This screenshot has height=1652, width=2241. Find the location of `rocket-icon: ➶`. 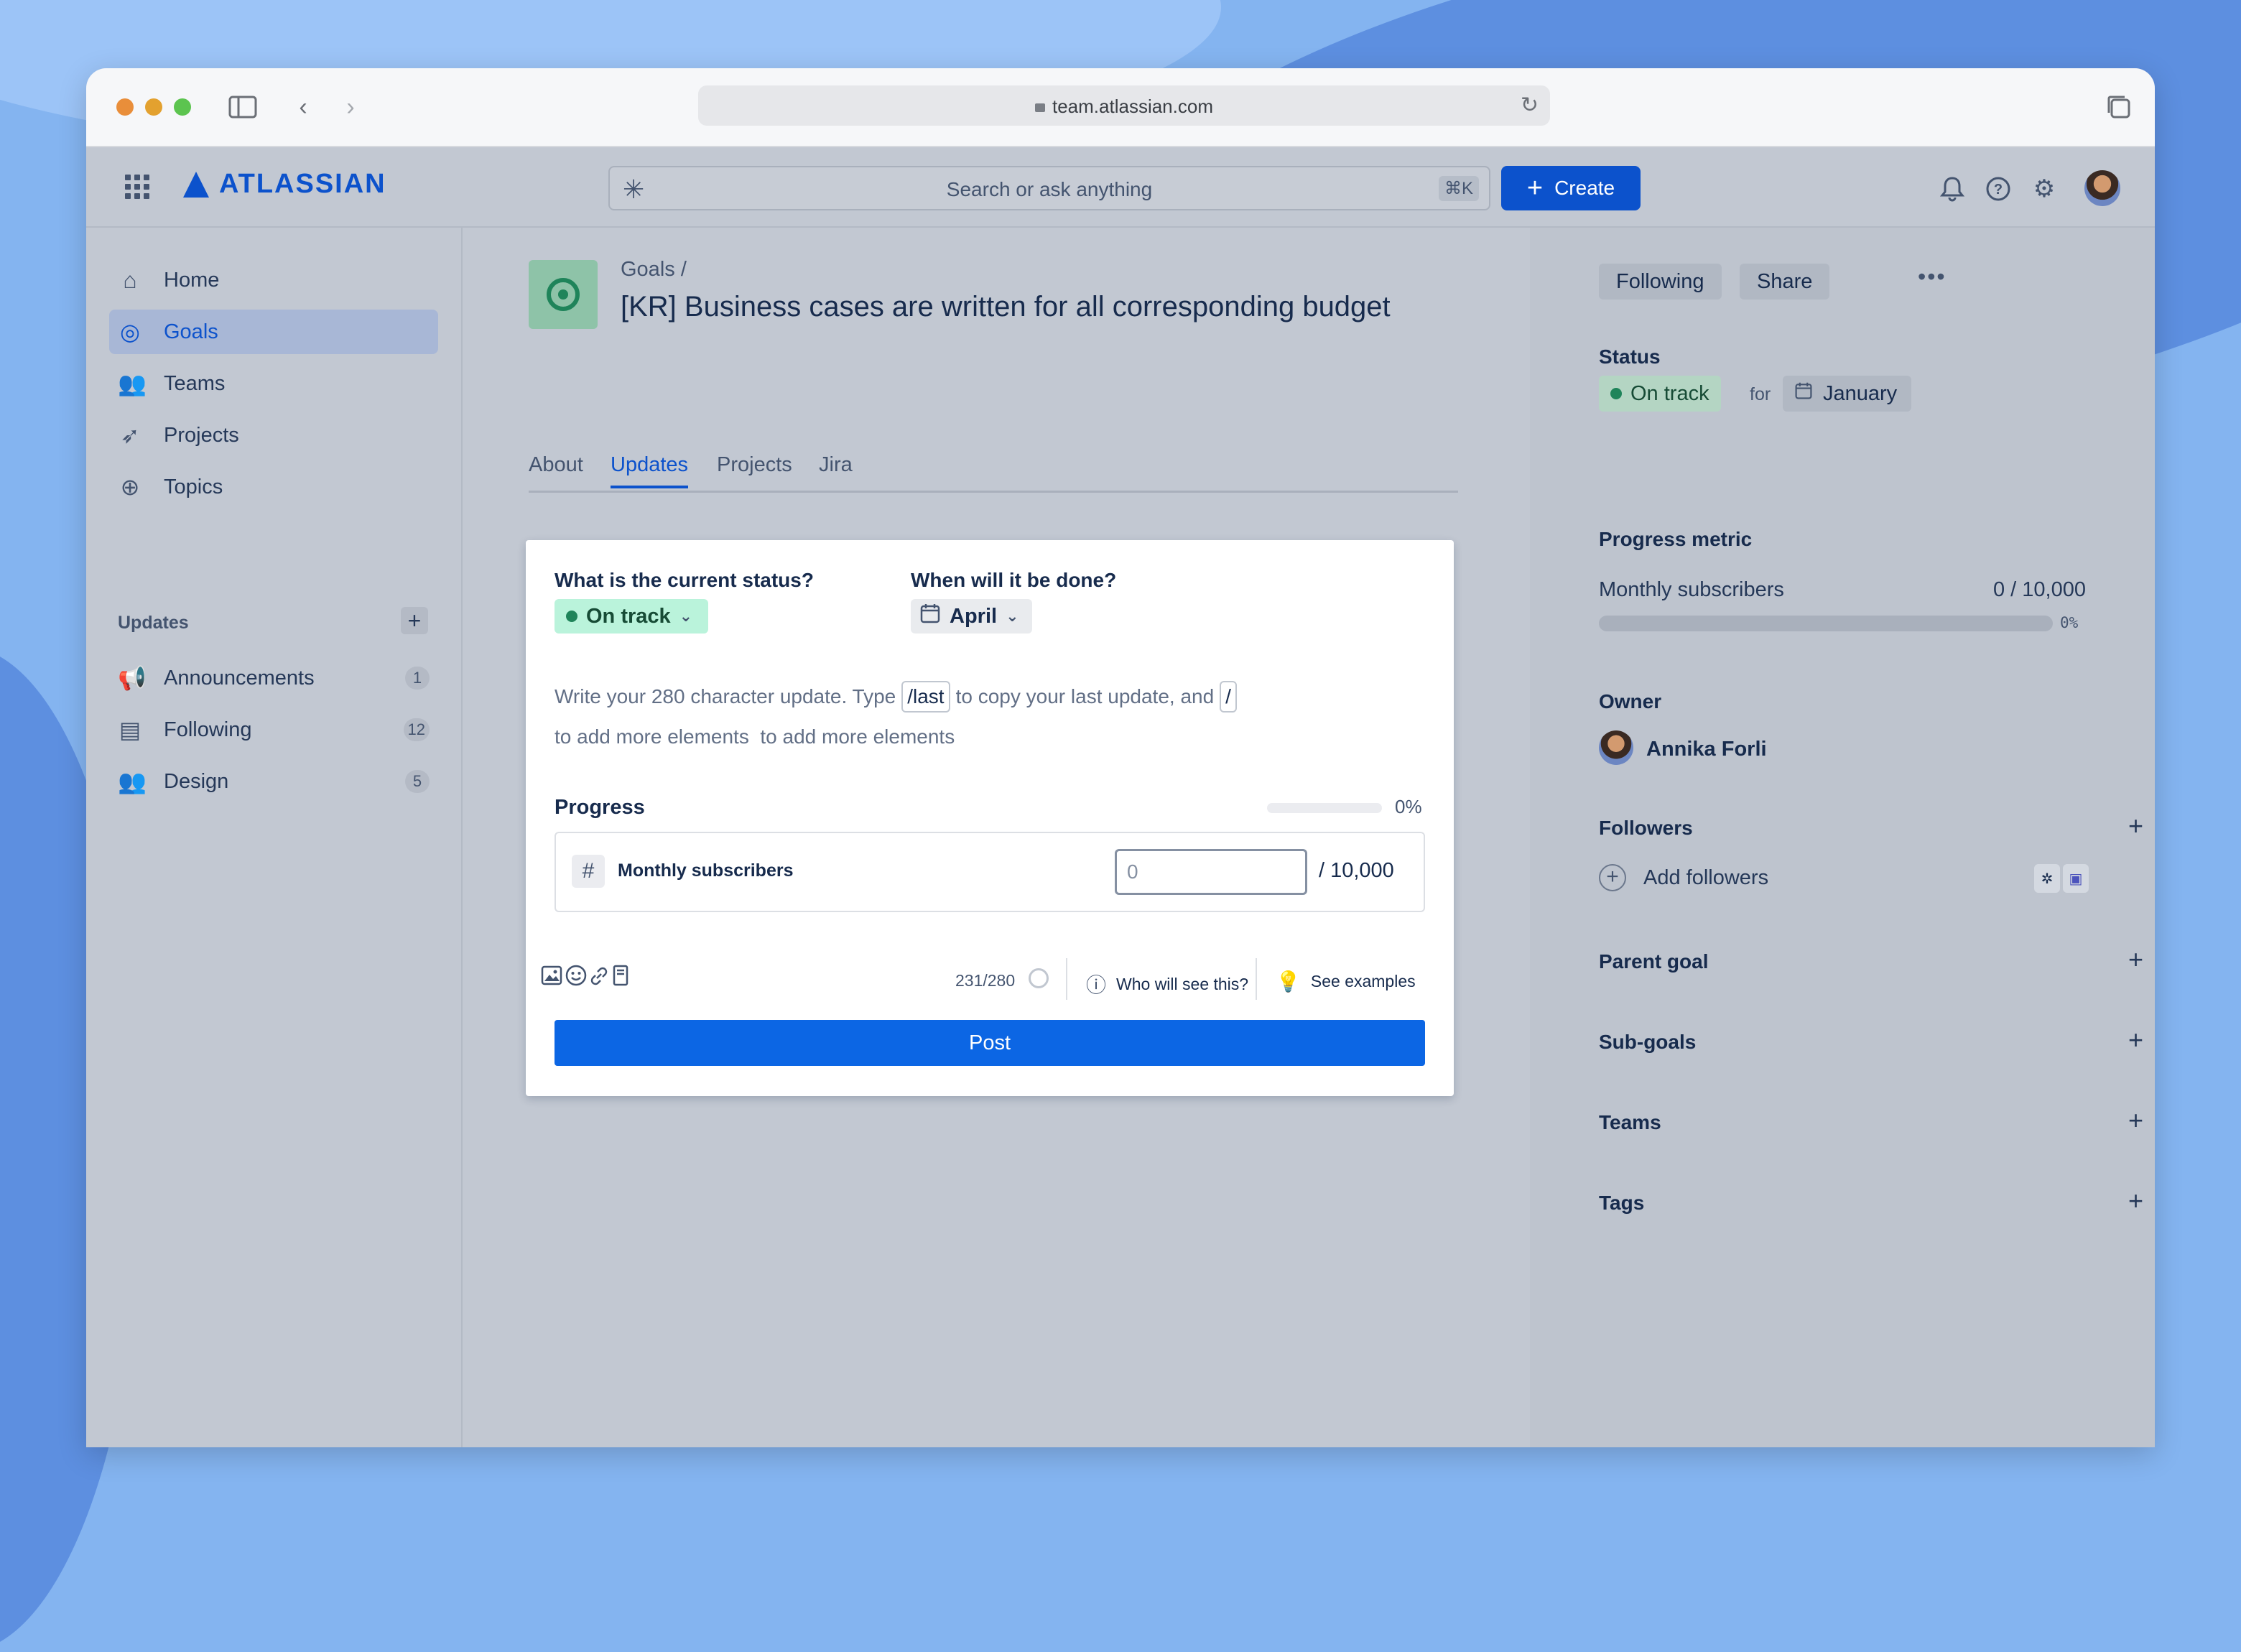

rocket-icon: ➶ is located at coordinates (130, 435).